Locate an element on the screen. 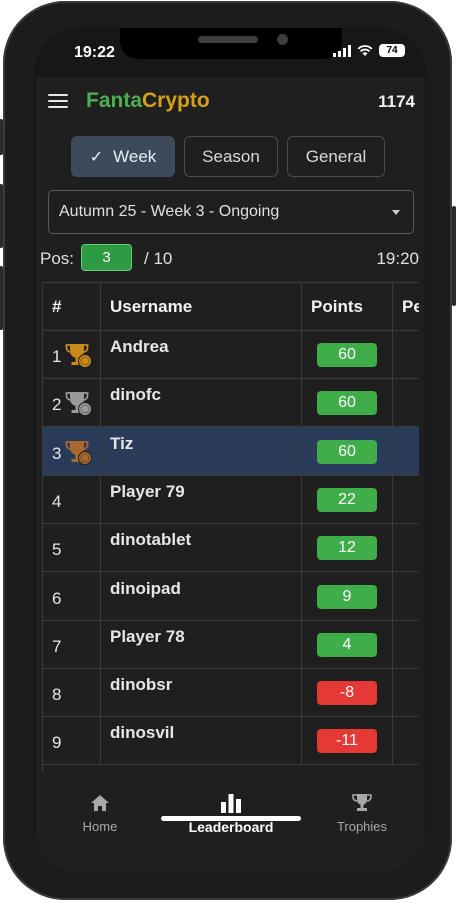 The height and width of the screenshot is (903, 456). rank-number: 5 is located at coordinates (57, 550).